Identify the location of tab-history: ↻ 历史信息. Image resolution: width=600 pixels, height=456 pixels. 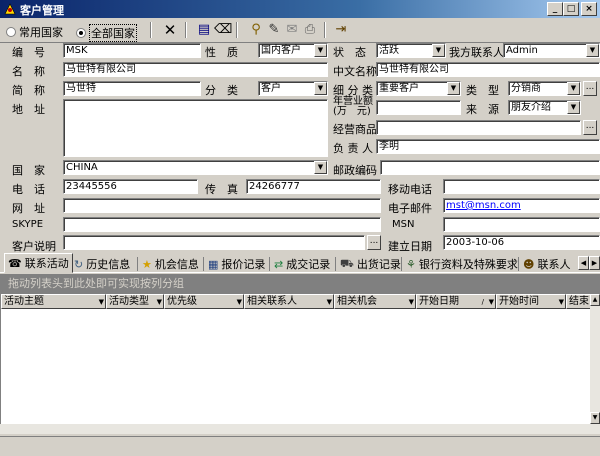
(102, 264).